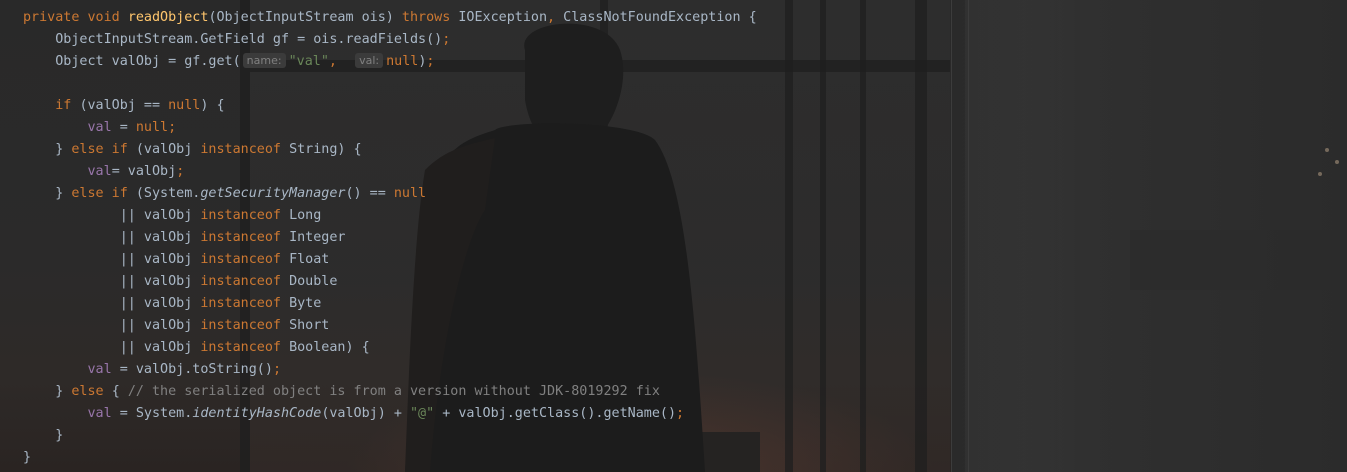 The width and height of the screenshot is (1347, 472). I want to click on right-margin-guide, so click(951, 236).